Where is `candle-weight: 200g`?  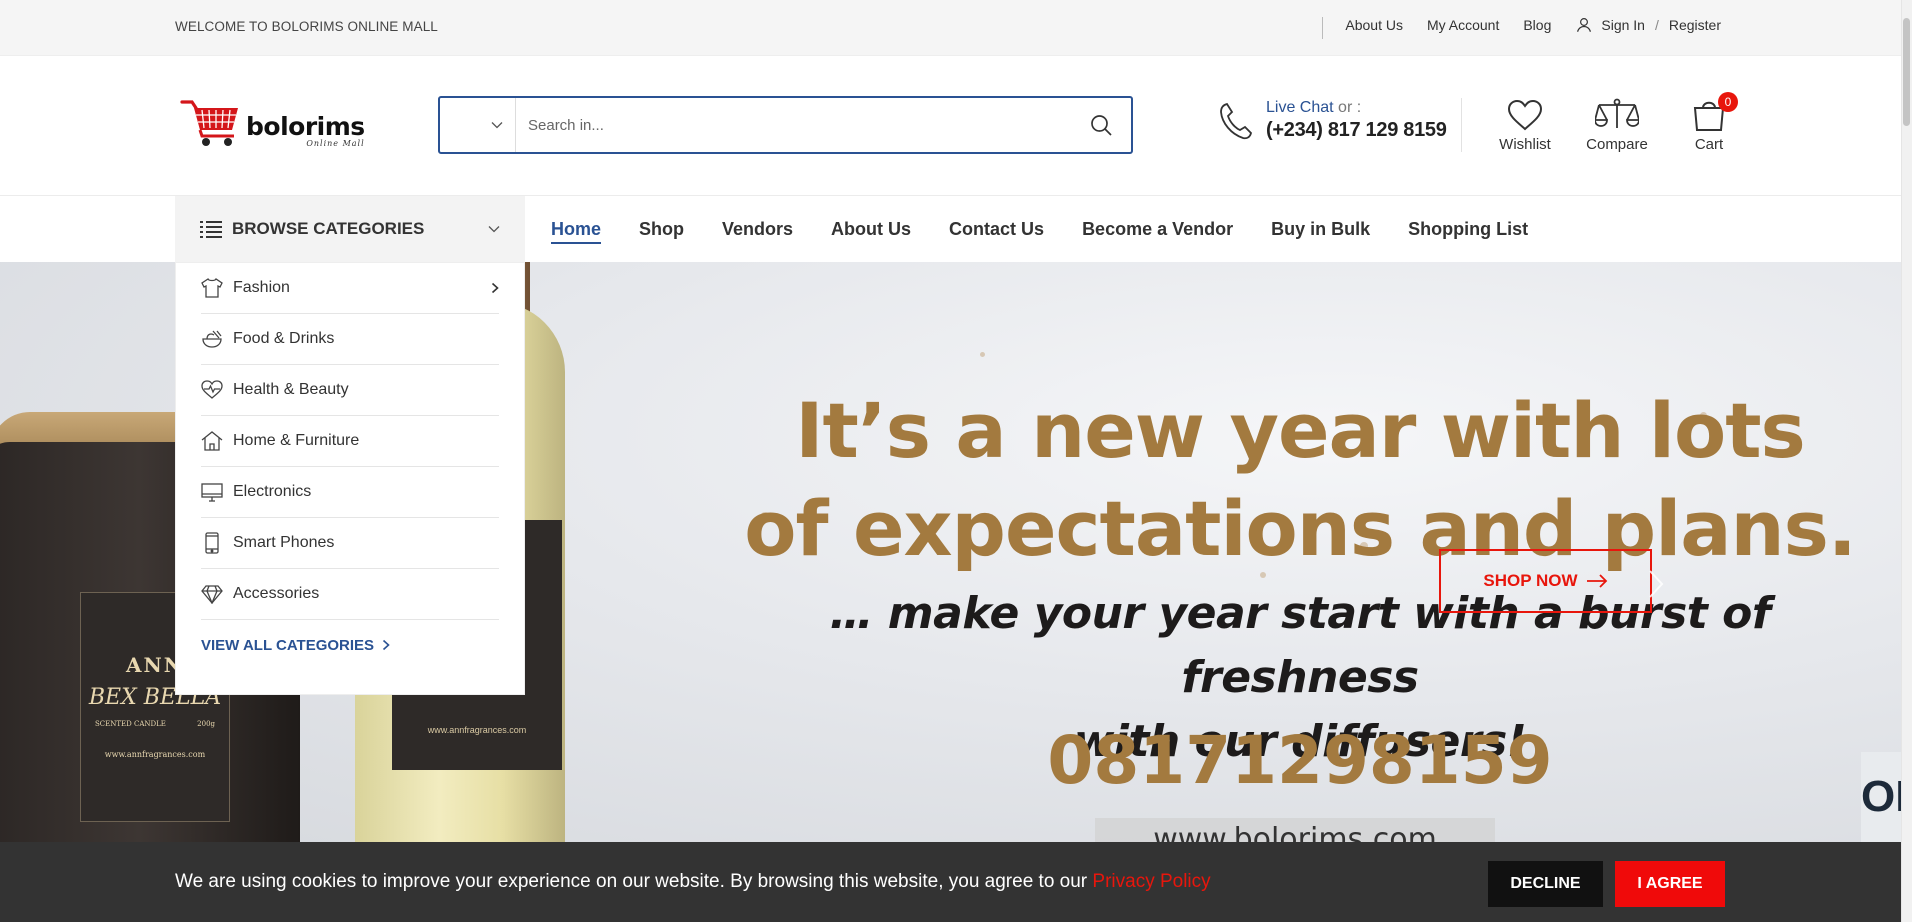
candle-weight: 200g is located at coordinates (206, 724).